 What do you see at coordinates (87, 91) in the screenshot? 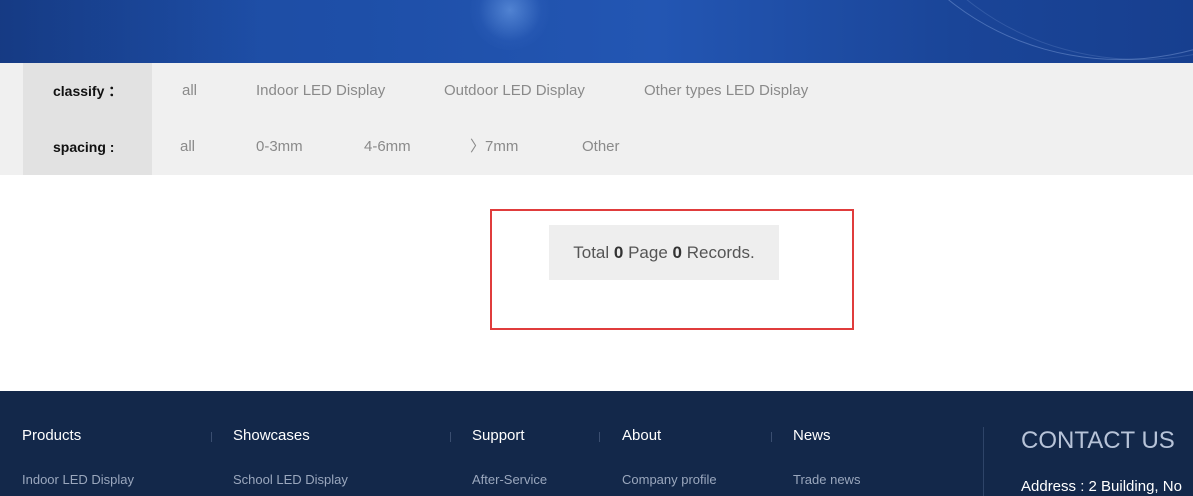
I see `filter-label-classify: classify ：` at bounding box center [87, 91].